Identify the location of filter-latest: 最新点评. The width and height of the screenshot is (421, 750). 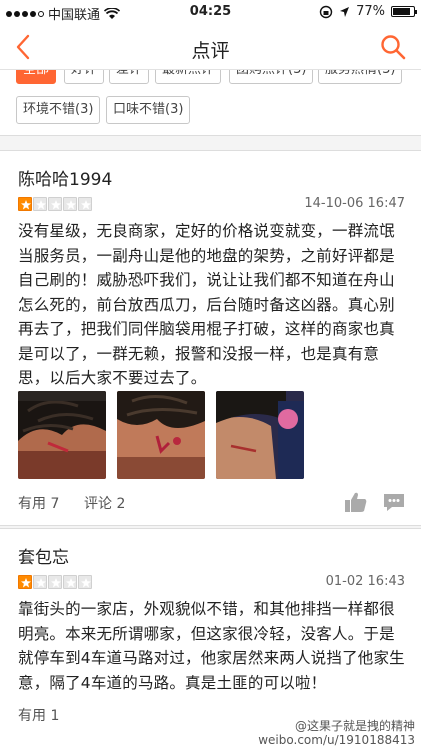
(188, 77).